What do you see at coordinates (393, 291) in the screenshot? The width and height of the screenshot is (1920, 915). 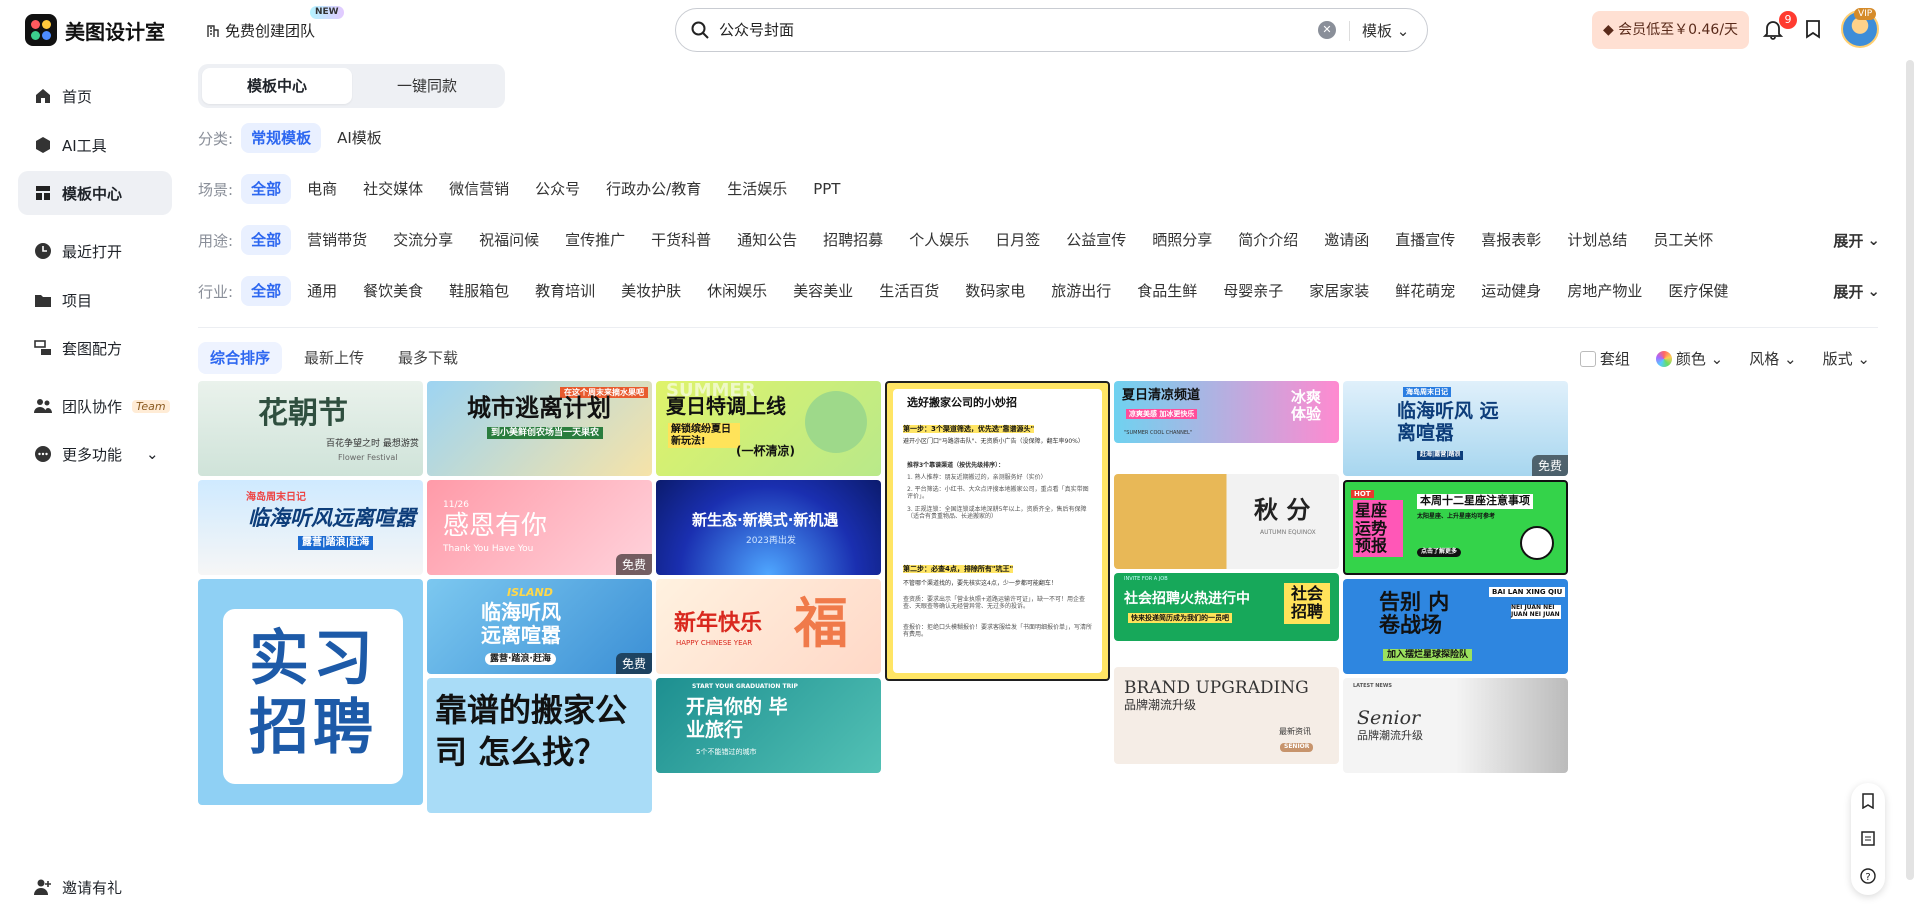 I see `filter-chip: 餐饮美食` at bounding box center [393, 291].